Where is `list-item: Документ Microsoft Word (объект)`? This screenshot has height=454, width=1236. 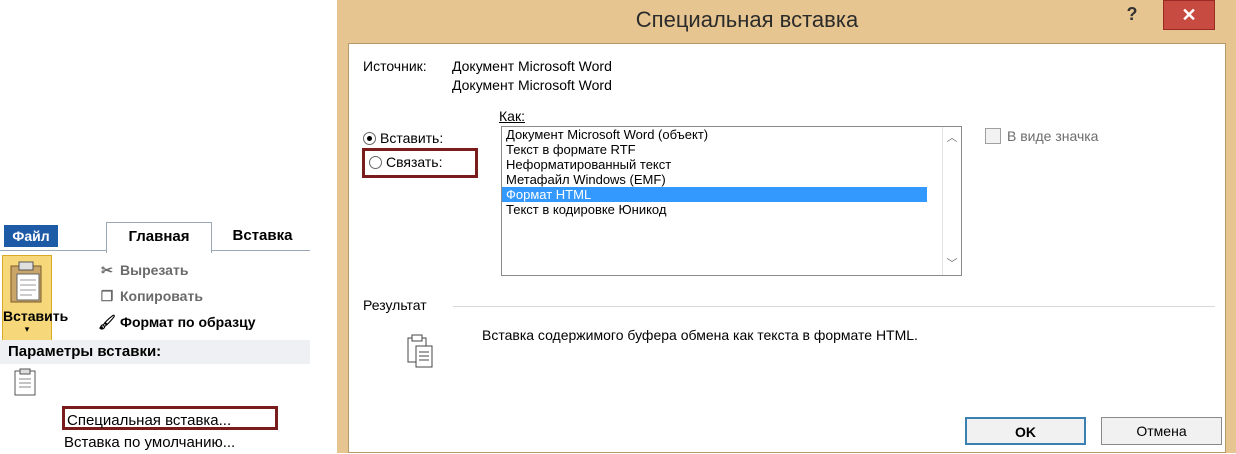
list-item: Документ Microsoft Word (объект) is located at coordinates (714, 134).